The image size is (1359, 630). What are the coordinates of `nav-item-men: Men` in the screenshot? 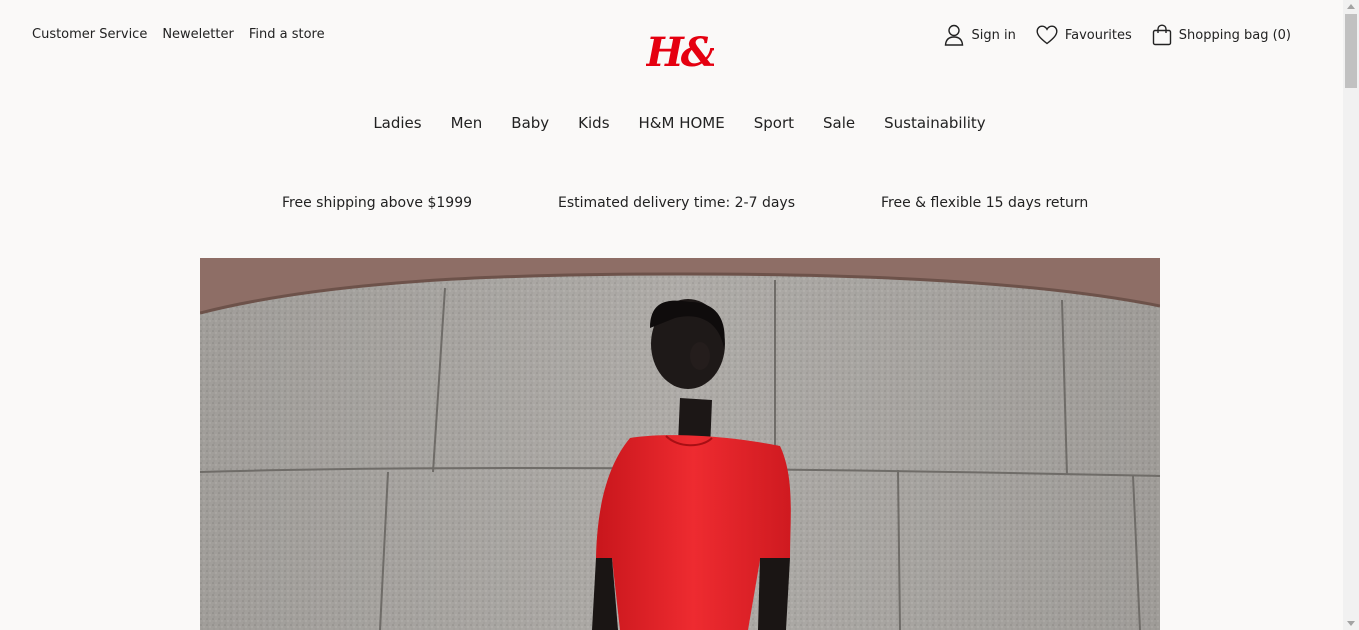 It's located at (467, 123).